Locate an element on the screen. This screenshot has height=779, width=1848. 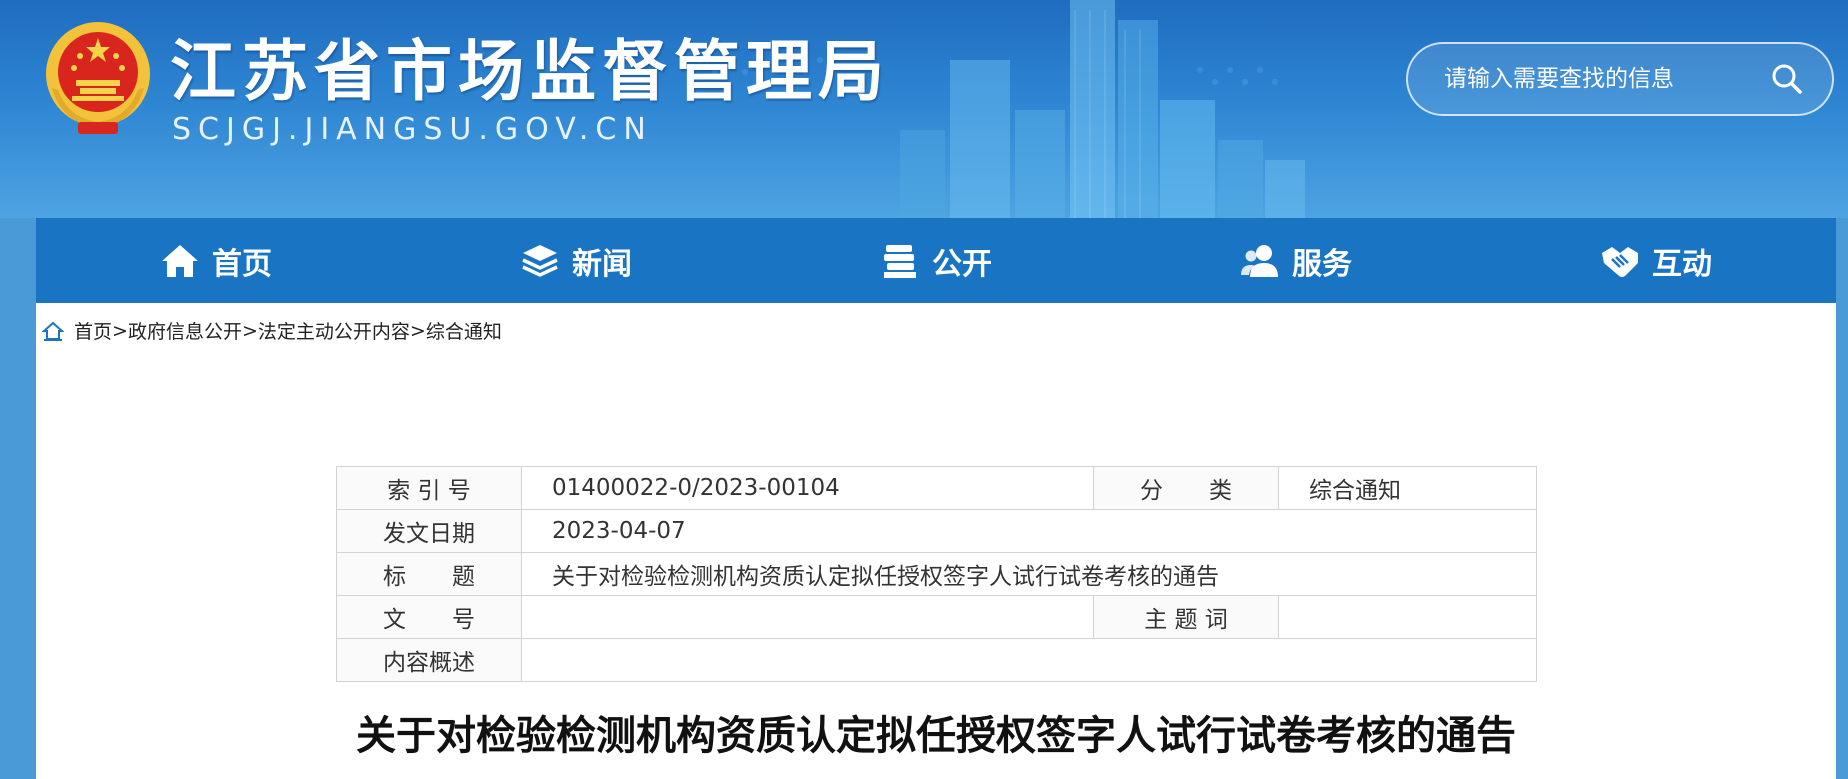
document-title: 关于对检验检测机构资质认定拟任授权签字人试行试卷考核的通告 is located at coordinates (936, 736).